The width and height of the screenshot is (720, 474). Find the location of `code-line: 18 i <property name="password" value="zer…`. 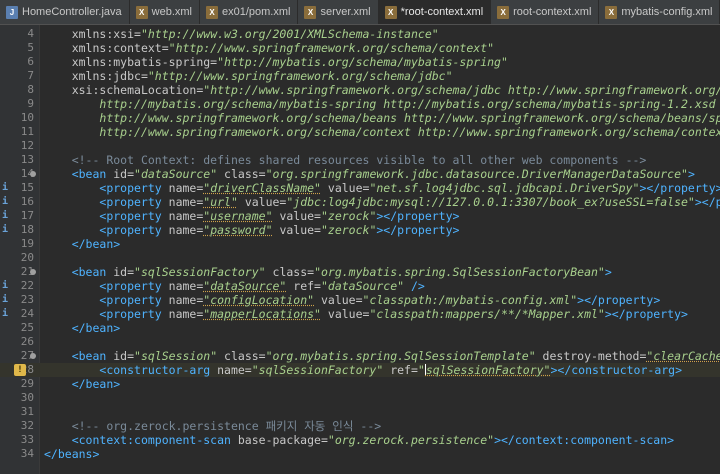

code-line: 18 i <property name="password" value="zer… is located at coordinates (360, 230).